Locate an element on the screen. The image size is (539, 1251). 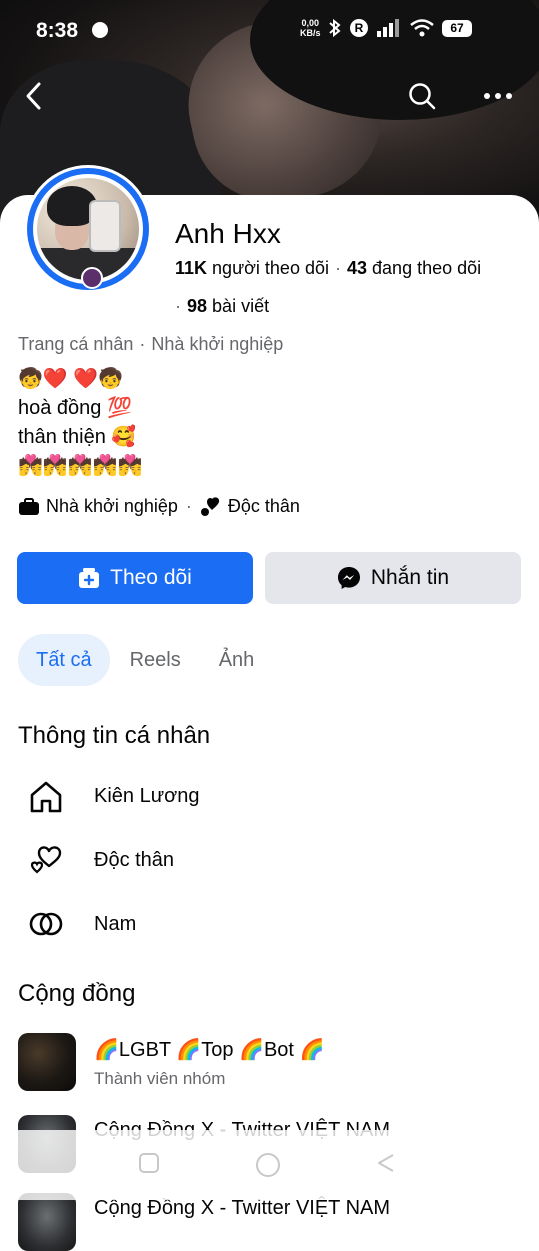
profile-tabs: Tất cả Reels Ảnh is located at coordinates (146, 660).